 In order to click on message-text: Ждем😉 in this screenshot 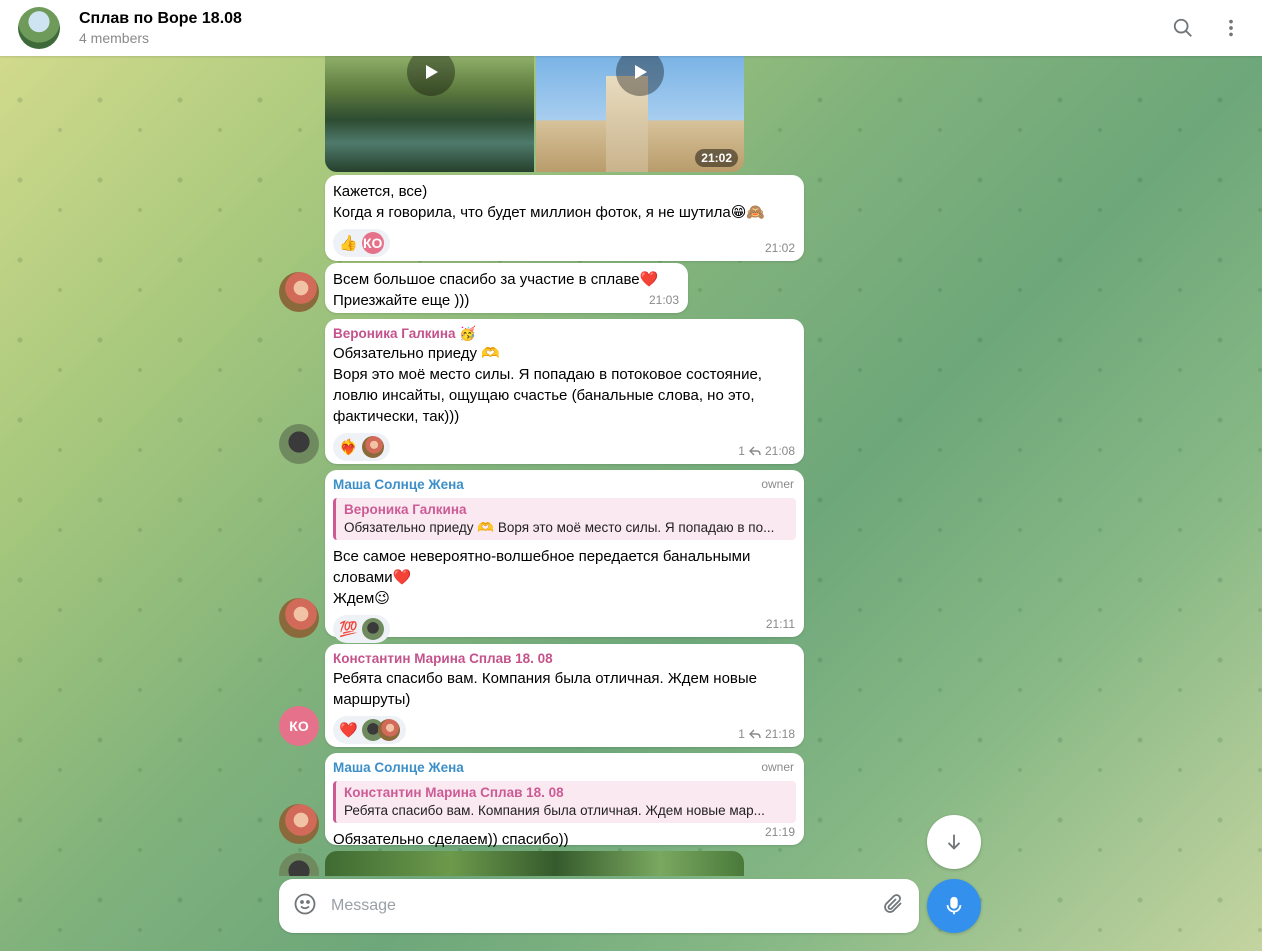, I will do `click(361, 598)`.